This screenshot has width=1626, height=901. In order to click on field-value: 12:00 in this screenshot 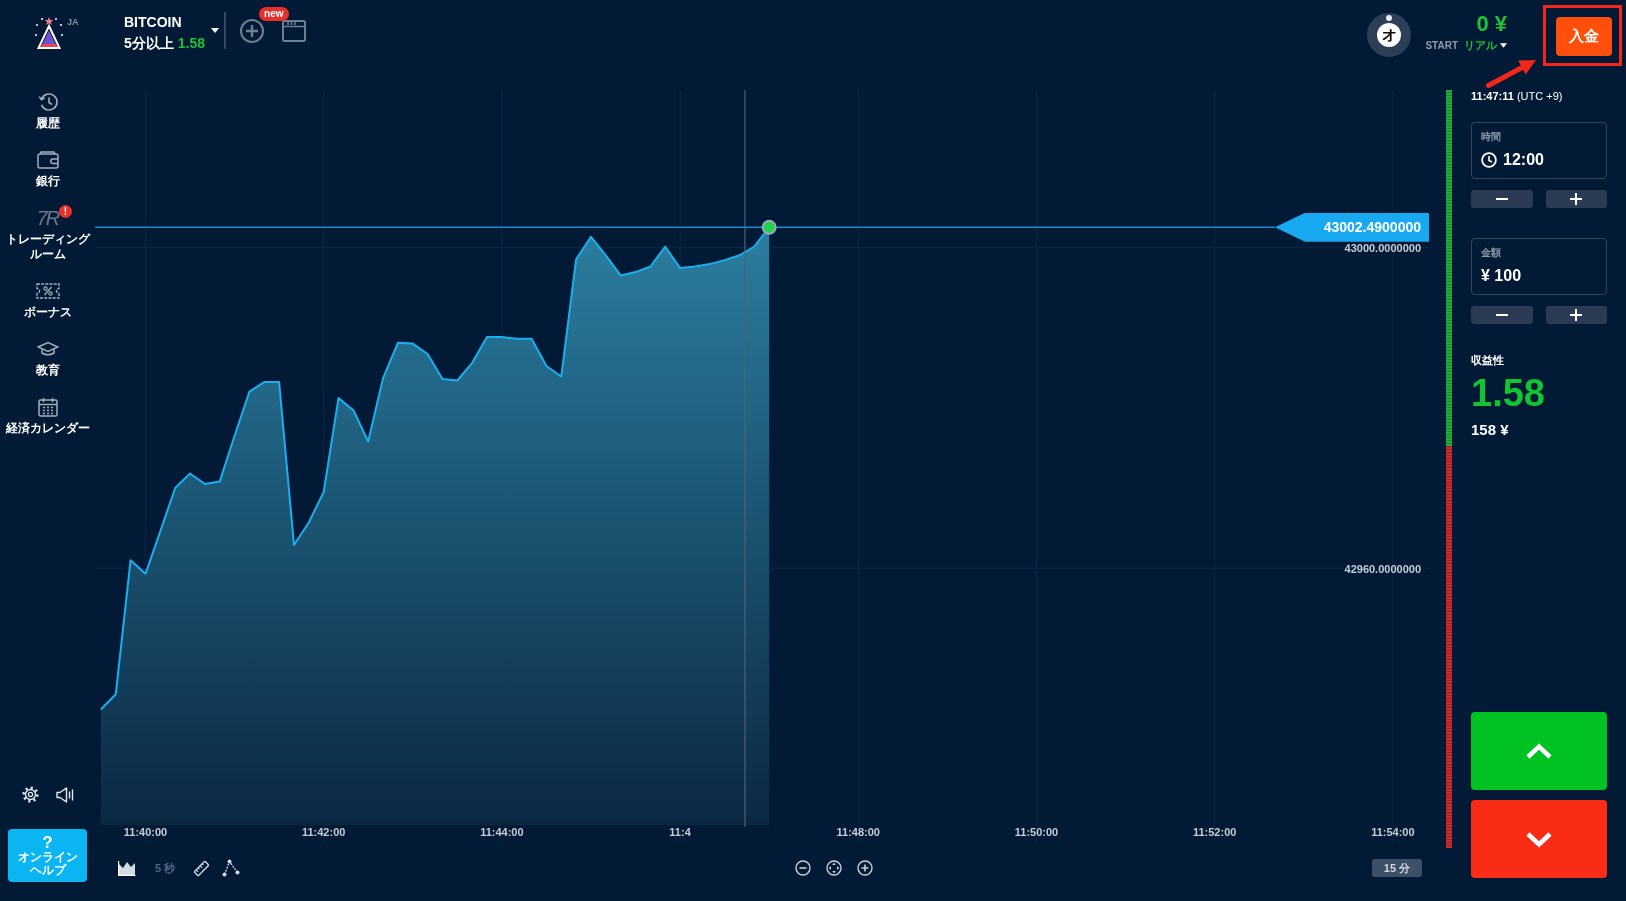, I will do `click(1523, 160)`.